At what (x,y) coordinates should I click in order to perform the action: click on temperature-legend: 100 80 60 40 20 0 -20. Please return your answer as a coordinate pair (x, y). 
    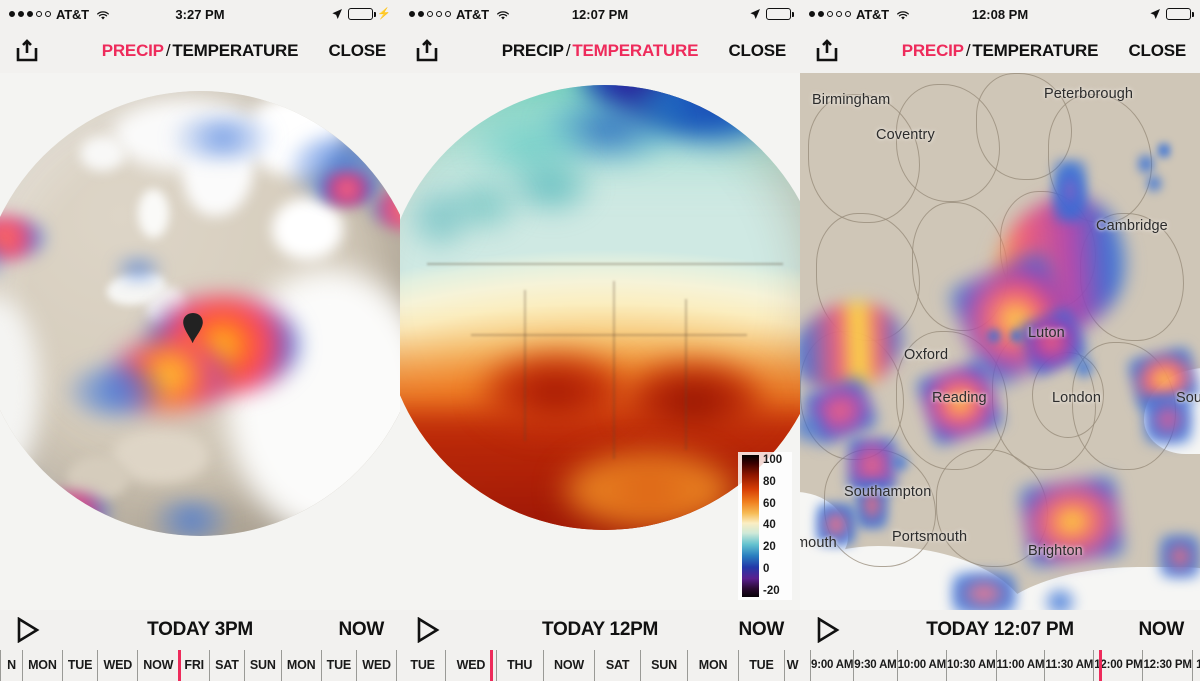
    Looking at the image, I should click on (765, 526).